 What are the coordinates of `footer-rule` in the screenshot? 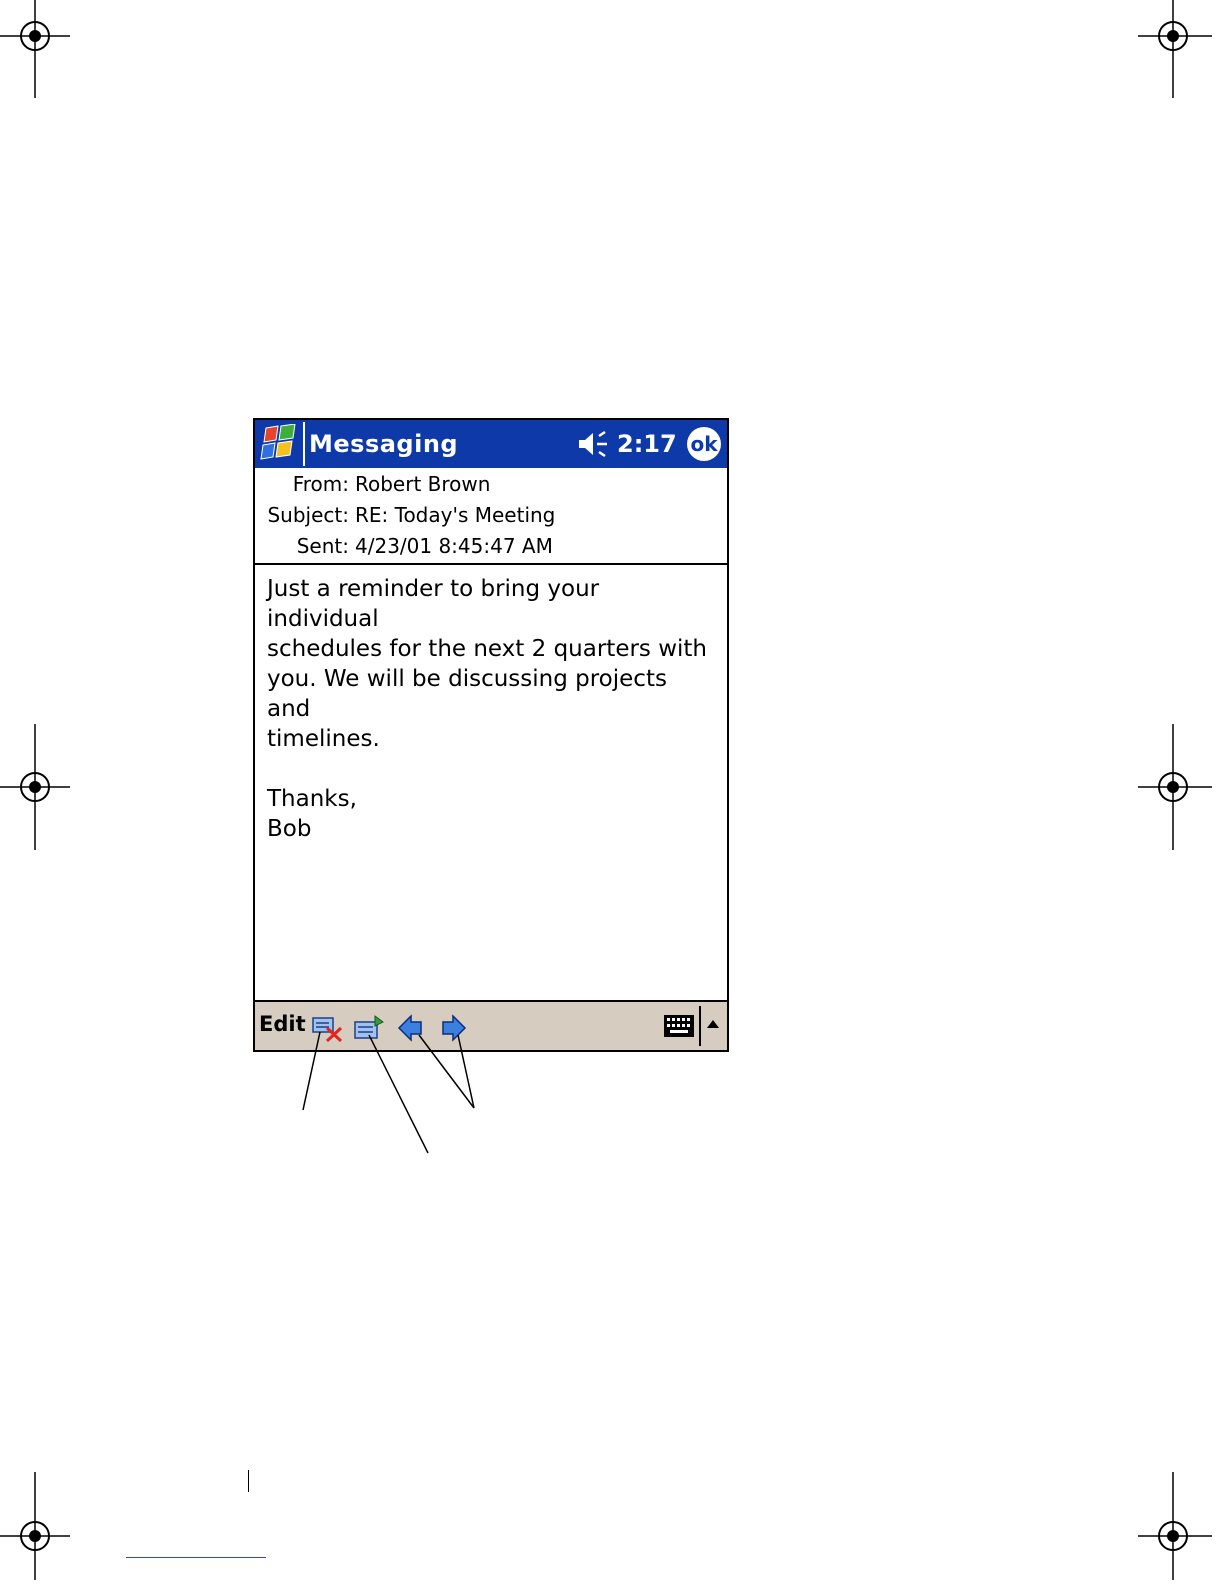 It's located at (196, 1557).